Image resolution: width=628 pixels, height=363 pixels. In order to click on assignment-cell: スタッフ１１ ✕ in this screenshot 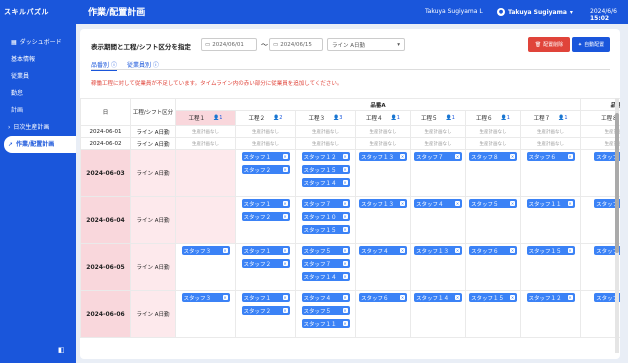, I will do `click(550, 220)`.